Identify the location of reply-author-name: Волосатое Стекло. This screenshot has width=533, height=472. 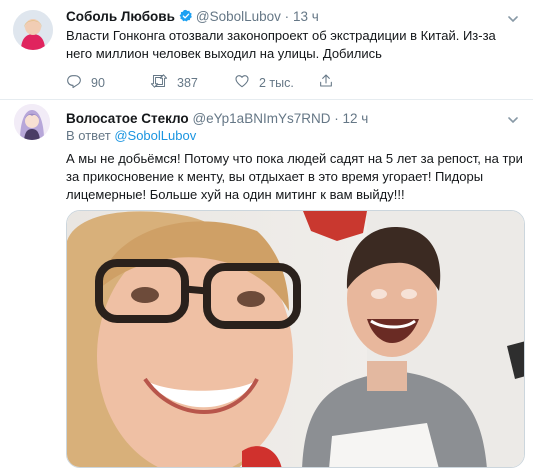
(127, 118).